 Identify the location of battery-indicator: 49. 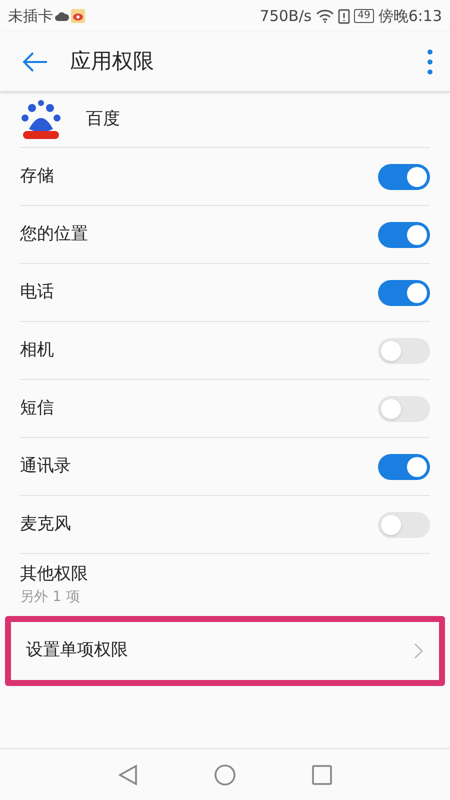
(364, 16).